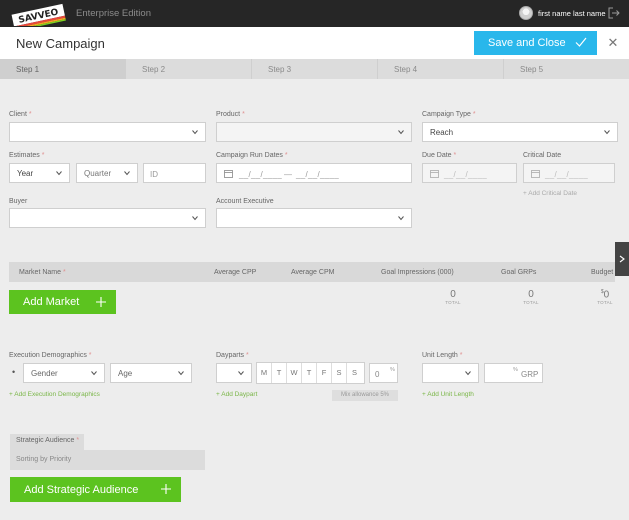 The width and height of the screenshot is (629, 520). I want to click on percent-sign: %, so click(392, 370).